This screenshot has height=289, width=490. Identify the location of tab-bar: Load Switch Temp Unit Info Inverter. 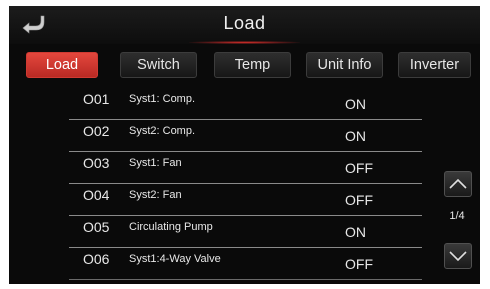
(244, 65).